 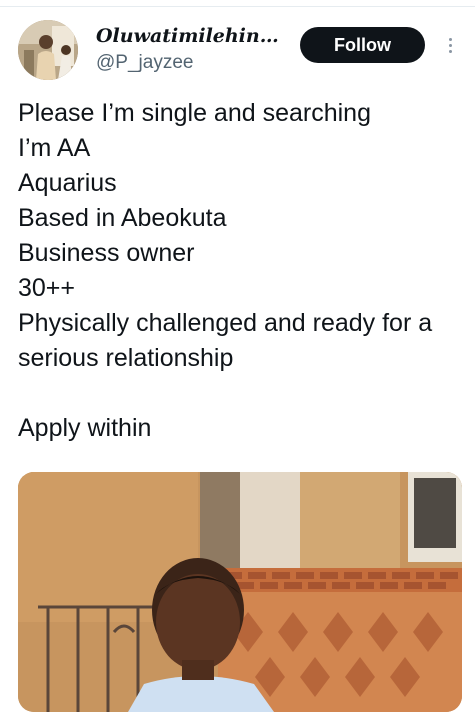 I want to click on tweet-line: Please I’m single and searching, so click(x=194, y=113).